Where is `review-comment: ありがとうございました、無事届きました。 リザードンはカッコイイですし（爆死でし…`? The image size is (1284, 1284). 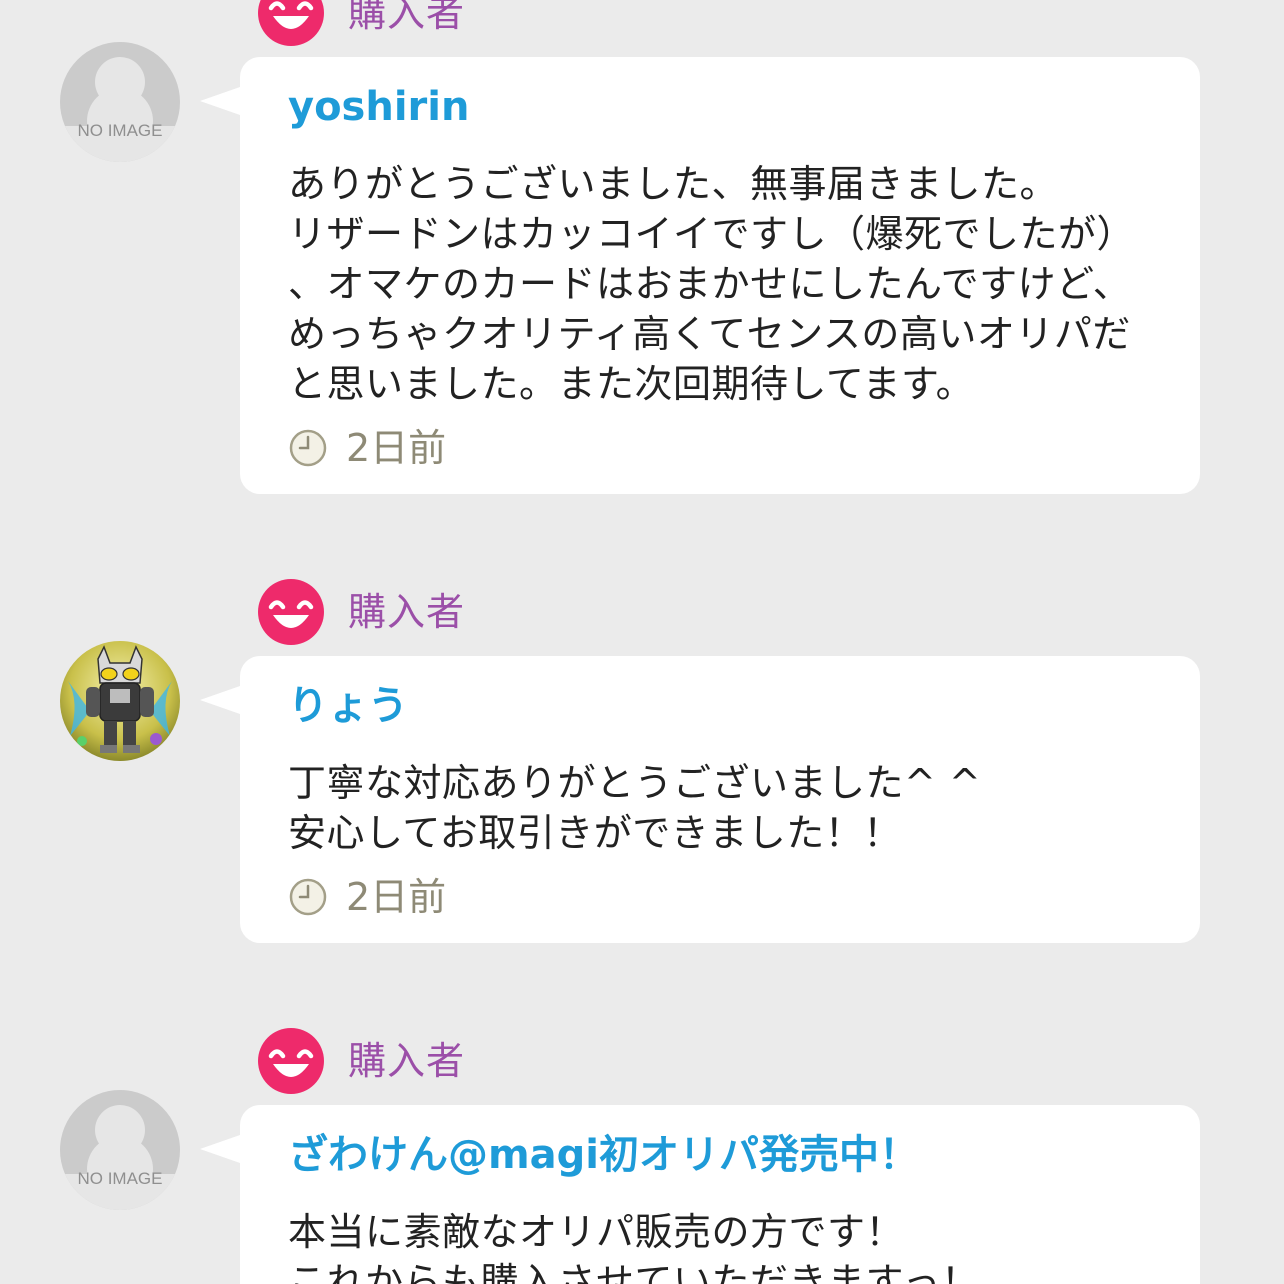 review-comment: ありがとうございました、無事届きました。 リザードンはカッコイイですし（爆死でし… is located at coordinates (712, 284).